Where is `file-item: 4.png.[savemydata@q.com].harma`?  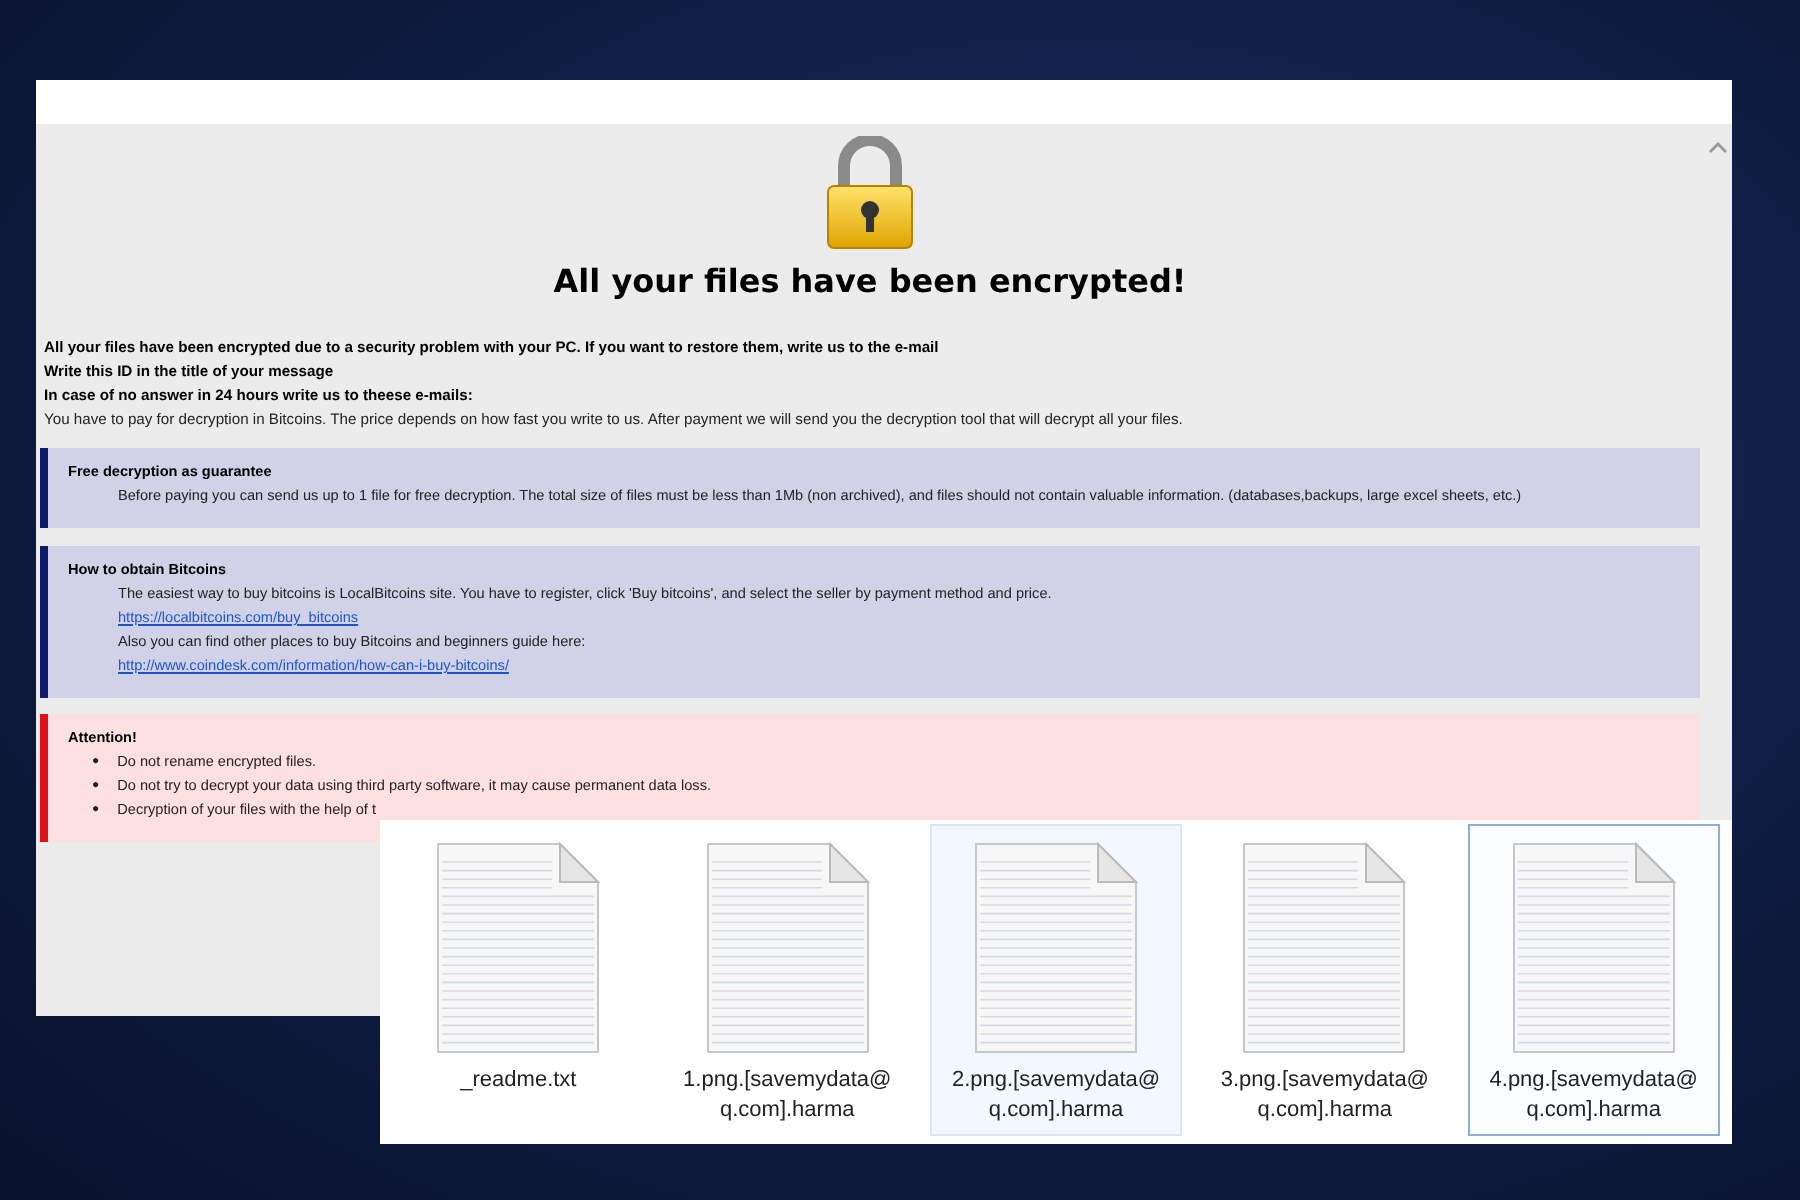
file-item: 4.png.[savemydata@q.com].harma is located at coordinates (1594, 980).